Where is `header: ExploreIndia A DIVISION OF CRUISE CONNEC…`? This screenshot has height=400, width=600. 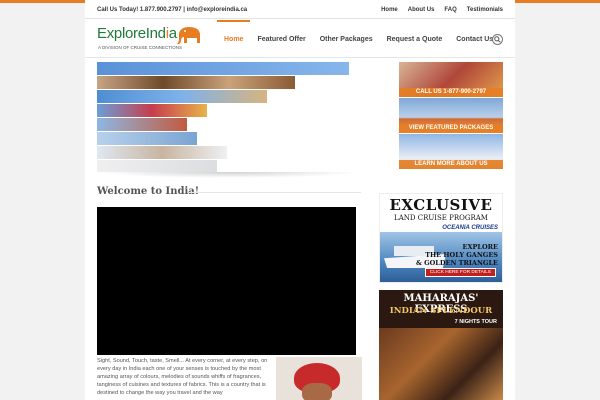 header: ExploreIndia A DIVISION OF CRUISE CONNEC… is located at coordinates (300, 39).